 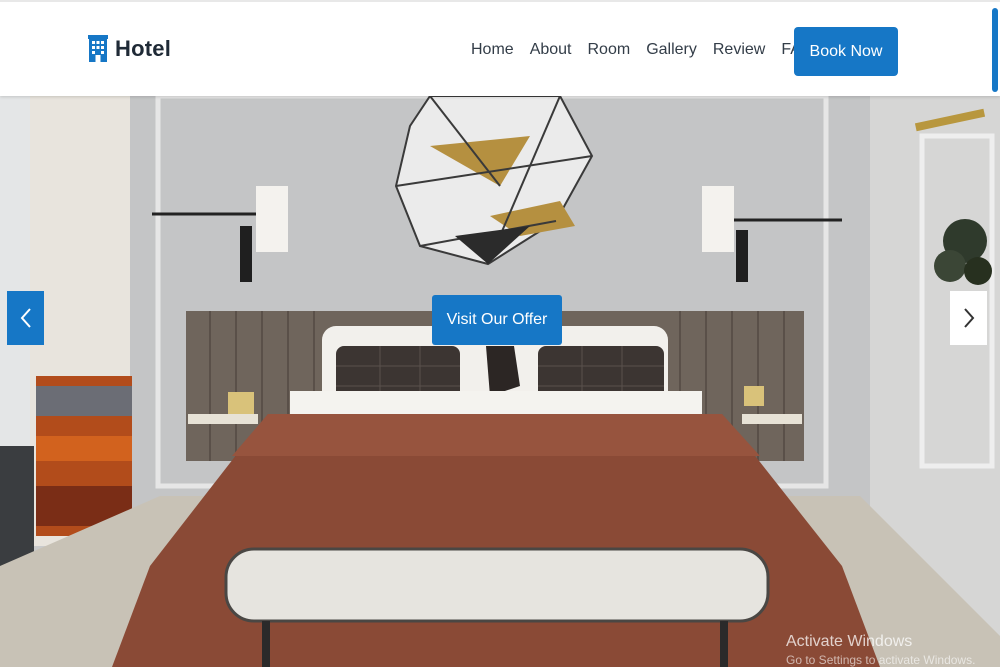 I want to click on slider-prev-button, so click(x=25, y=318).